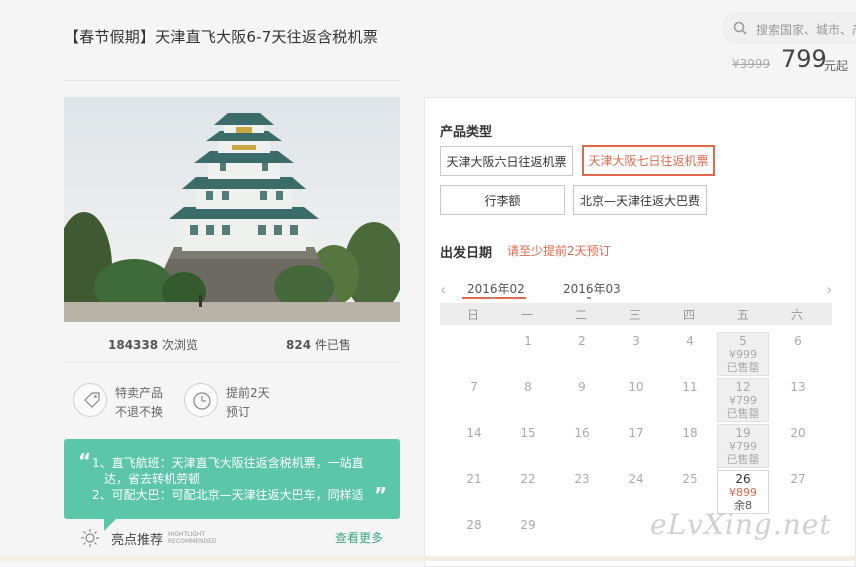  I want to click on calendar-day: 17, so click(636, 433).